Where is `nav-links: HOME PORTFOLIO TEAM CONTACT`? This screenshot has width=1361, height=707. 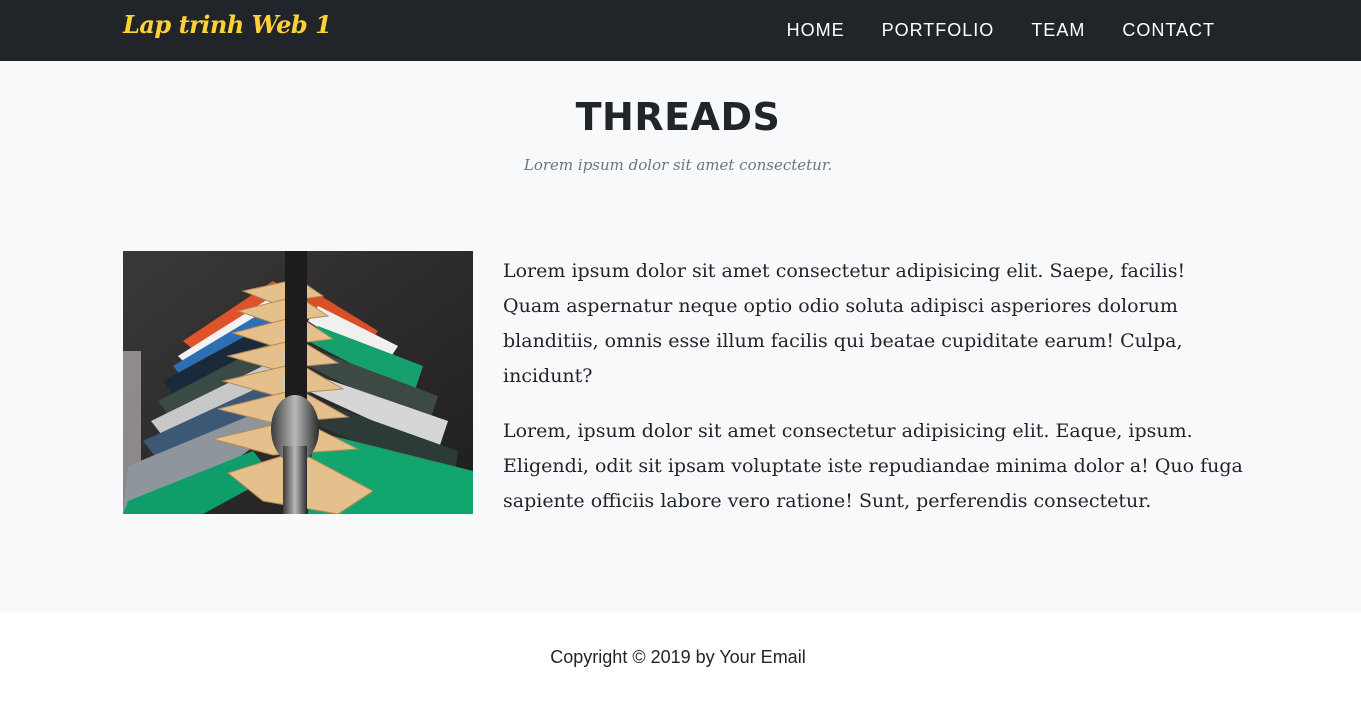 nav-links: HOME PORTFOLIO TEAM CONTACT is located at coordinates (1001, 30).